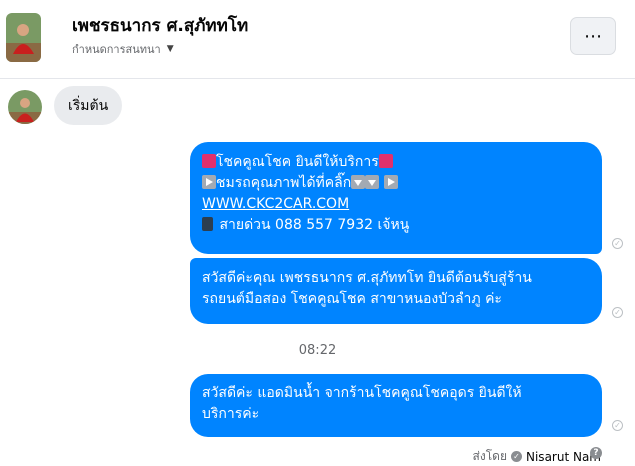  I want to click on message-text: เริ่มต้น, so click(88, 105).